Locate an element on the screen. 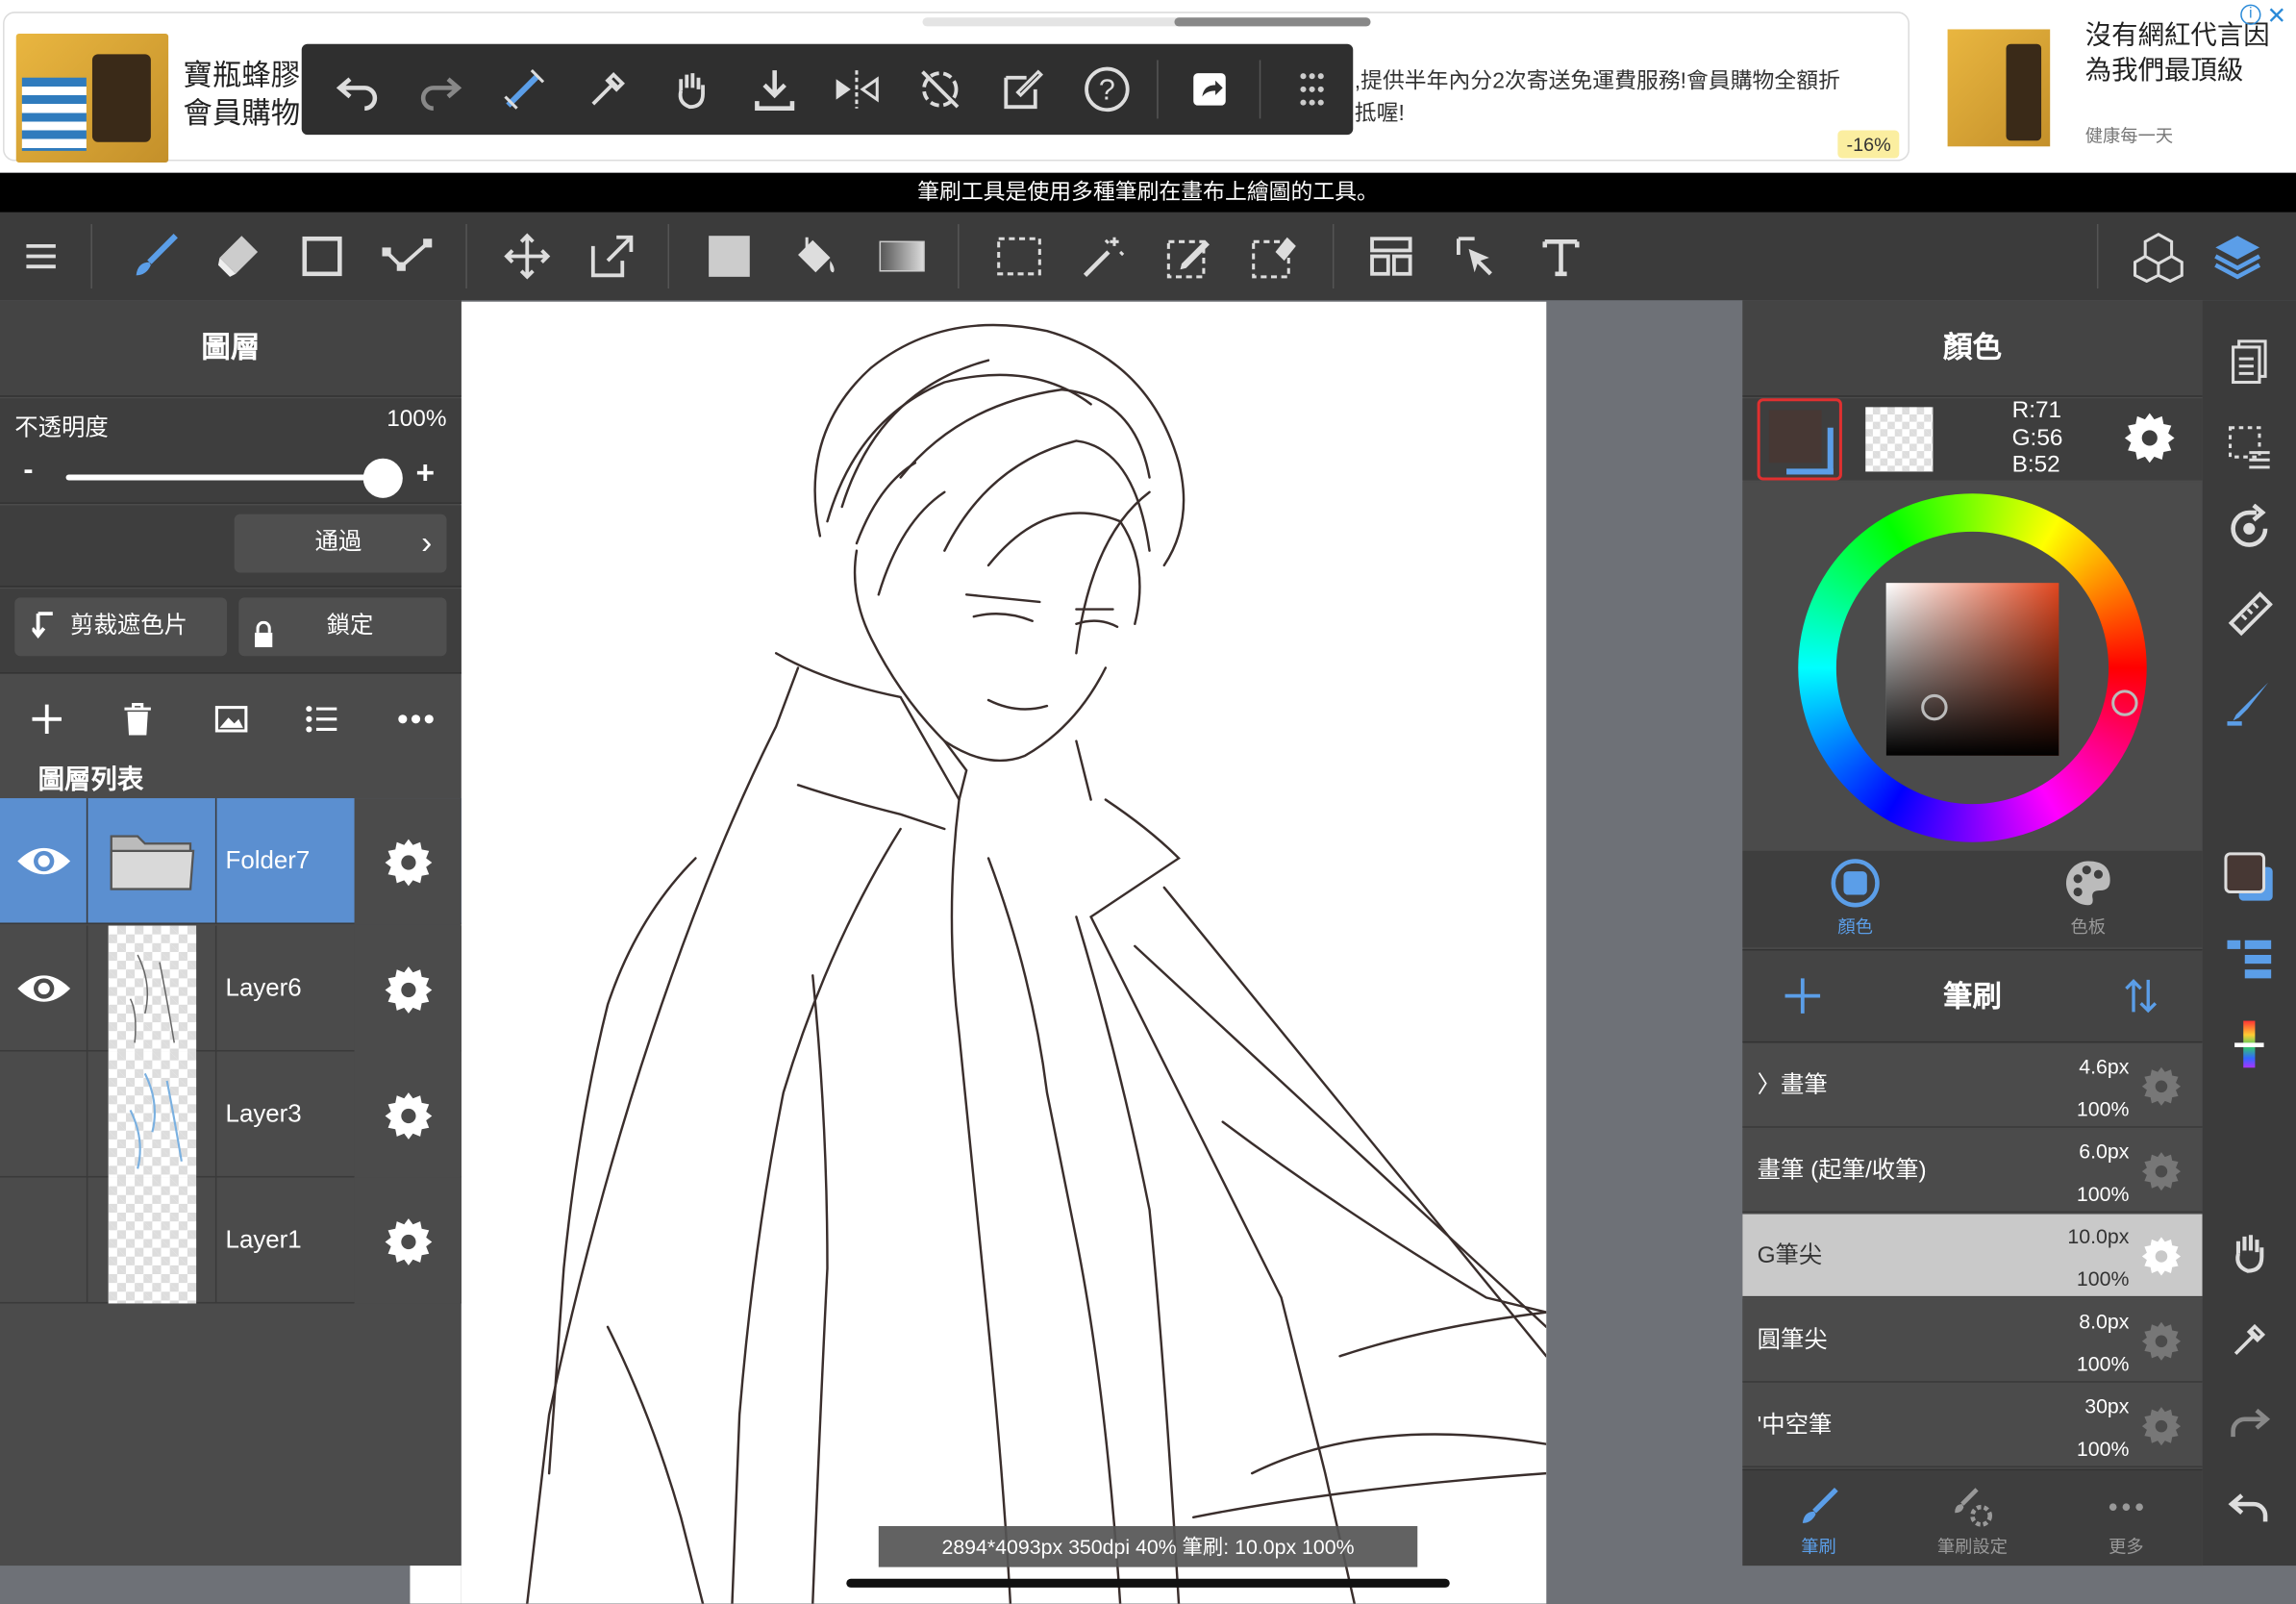 The width and height of the screenshot is (2296, 1604). tab-brush-settings: 筆刷設定 is located at coordinates (1972, 1521).